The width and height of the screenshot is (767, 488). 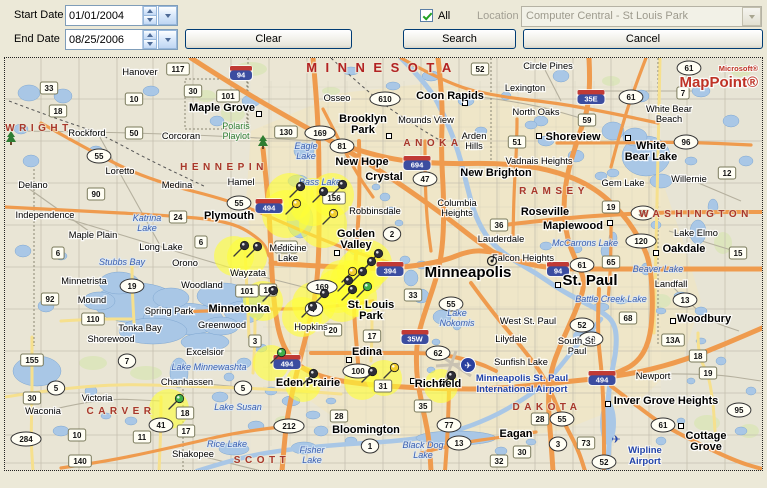 I want to click on route-shield: 33, so click(x=413, y=295).